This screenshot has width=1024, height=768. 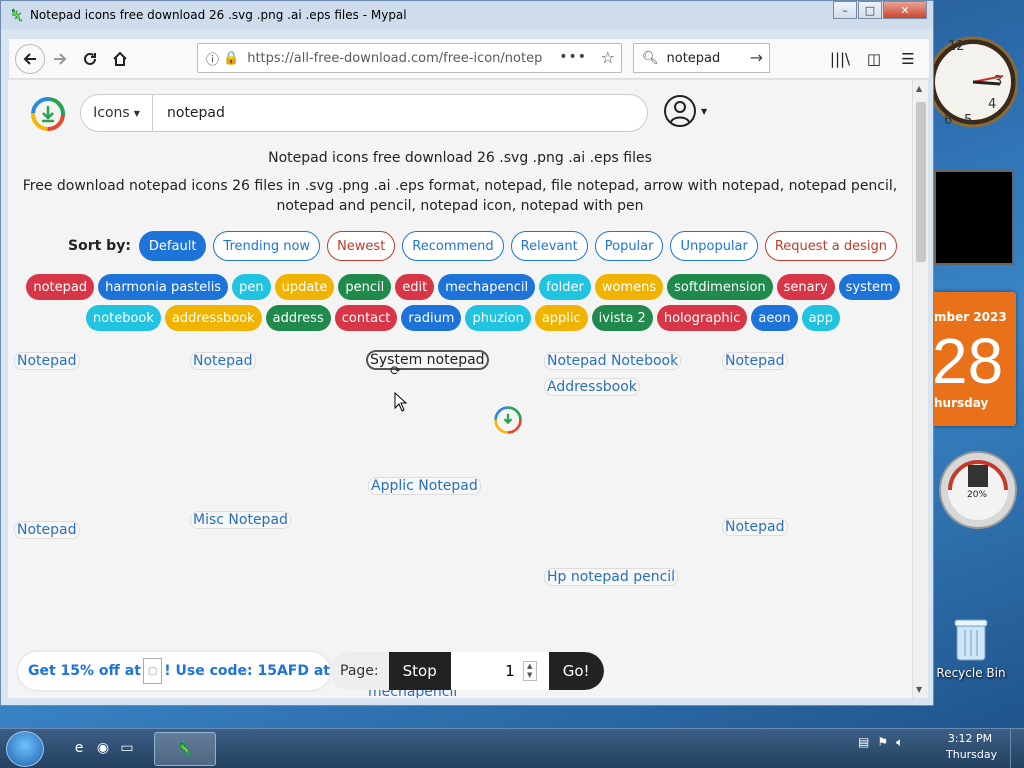 What do you see at coordinates (499, 671) in the screenshot?
I see `page-number-input: 1 ▲ ▼` at bounding box center [499, 671].